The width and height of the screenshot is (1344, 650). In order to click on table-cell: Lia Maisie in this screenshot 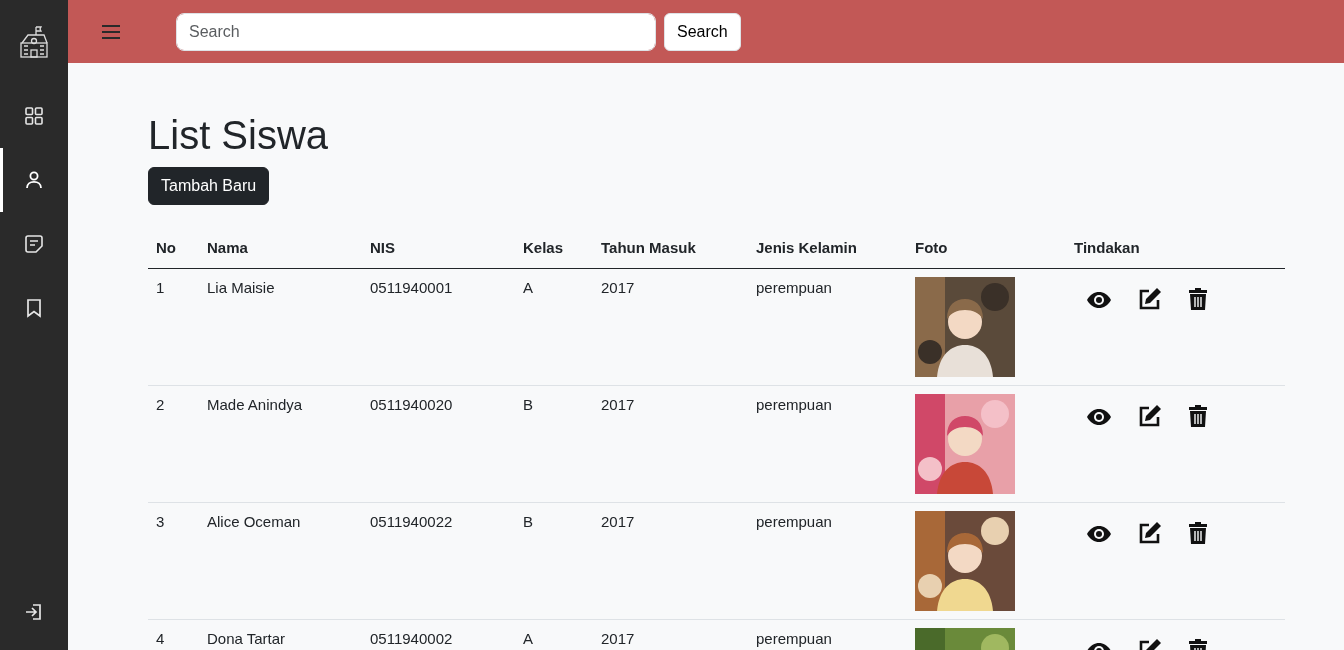, I will do `click(280, 326)`.